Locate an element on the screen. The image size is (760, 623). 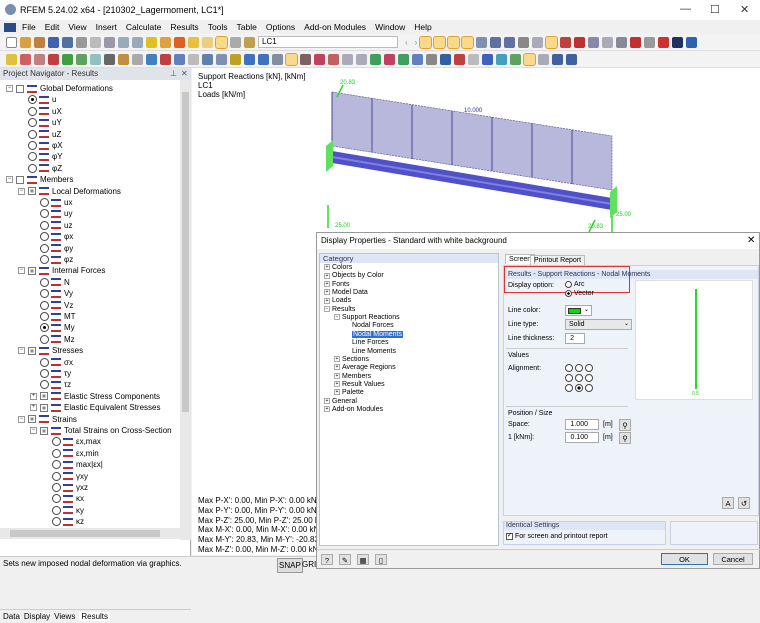
isosurface-icon is located at coordinates (501, 59).